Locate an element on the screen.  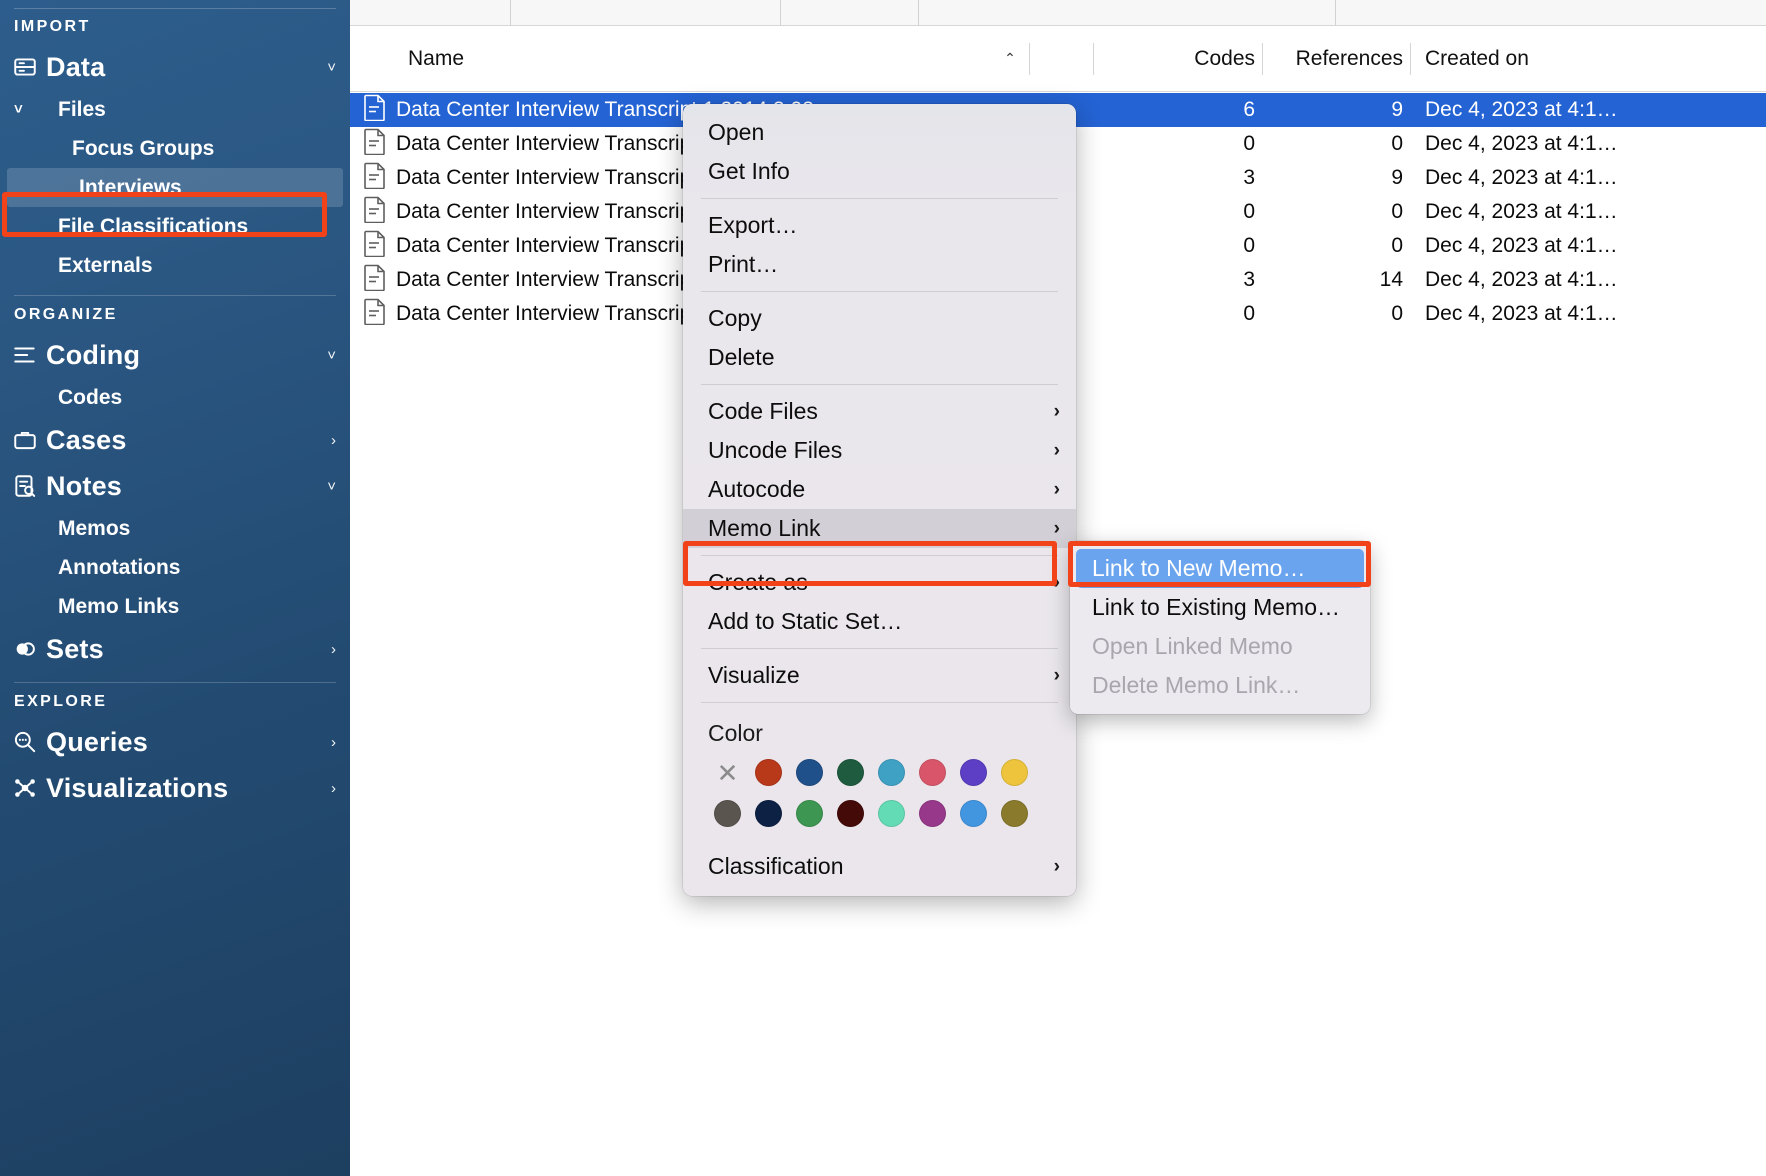
sidebar-item-focus groups: Focus Groups is located at coordinates (175, 148).